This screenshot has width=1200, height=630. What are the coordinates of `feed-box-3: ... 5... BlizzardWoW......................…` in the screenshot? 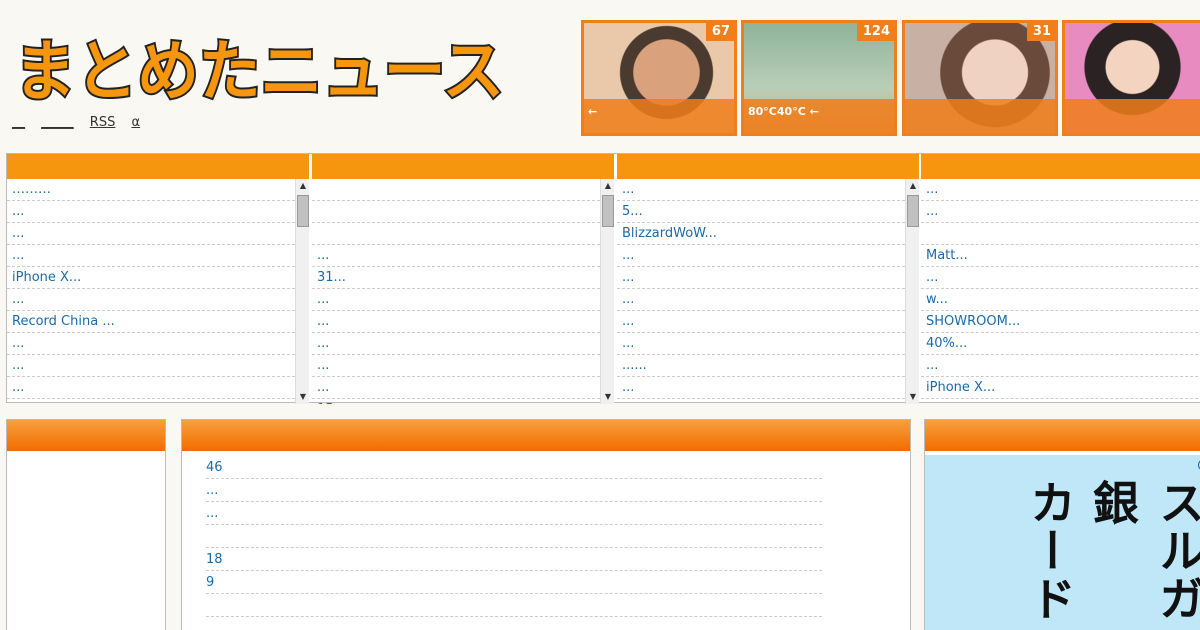 It's located at (768, 279).